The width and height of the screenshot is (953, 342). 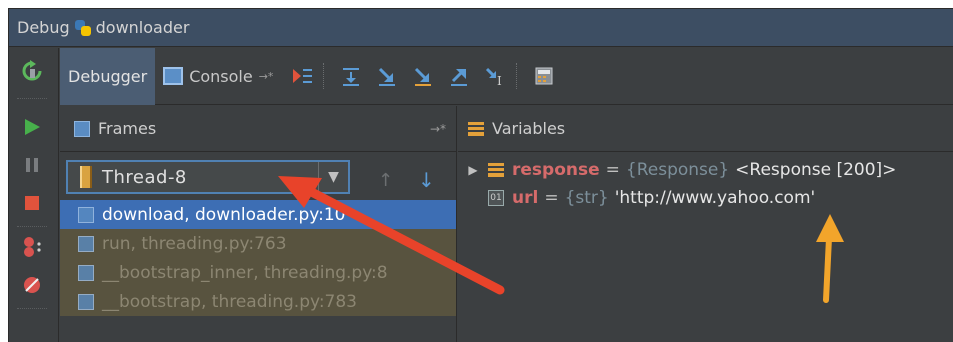 I want to click on variables-icon, so click(x=476, y=128).